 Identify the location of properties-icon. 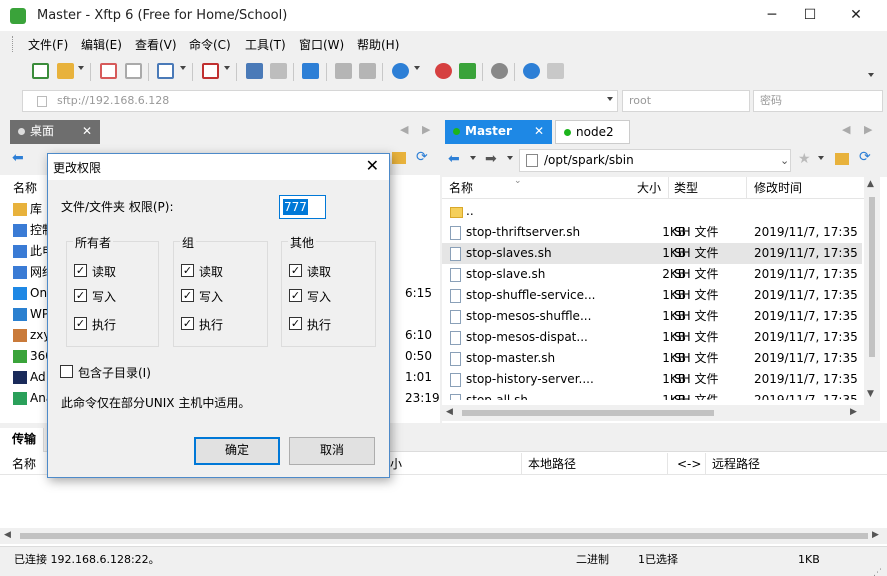
(165, 71).